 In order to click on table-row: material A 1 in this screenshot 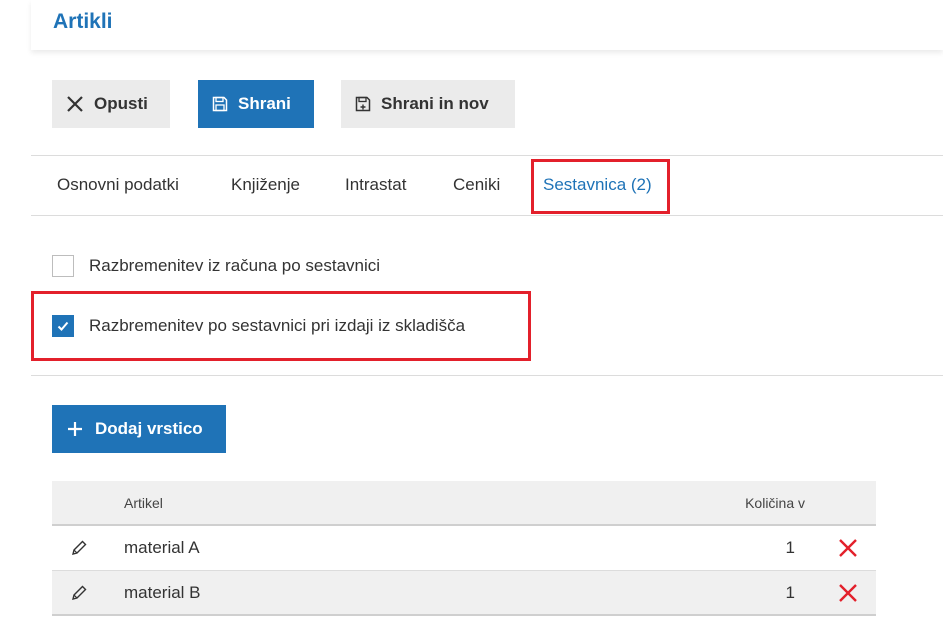, I will do `click(464, 548)`.